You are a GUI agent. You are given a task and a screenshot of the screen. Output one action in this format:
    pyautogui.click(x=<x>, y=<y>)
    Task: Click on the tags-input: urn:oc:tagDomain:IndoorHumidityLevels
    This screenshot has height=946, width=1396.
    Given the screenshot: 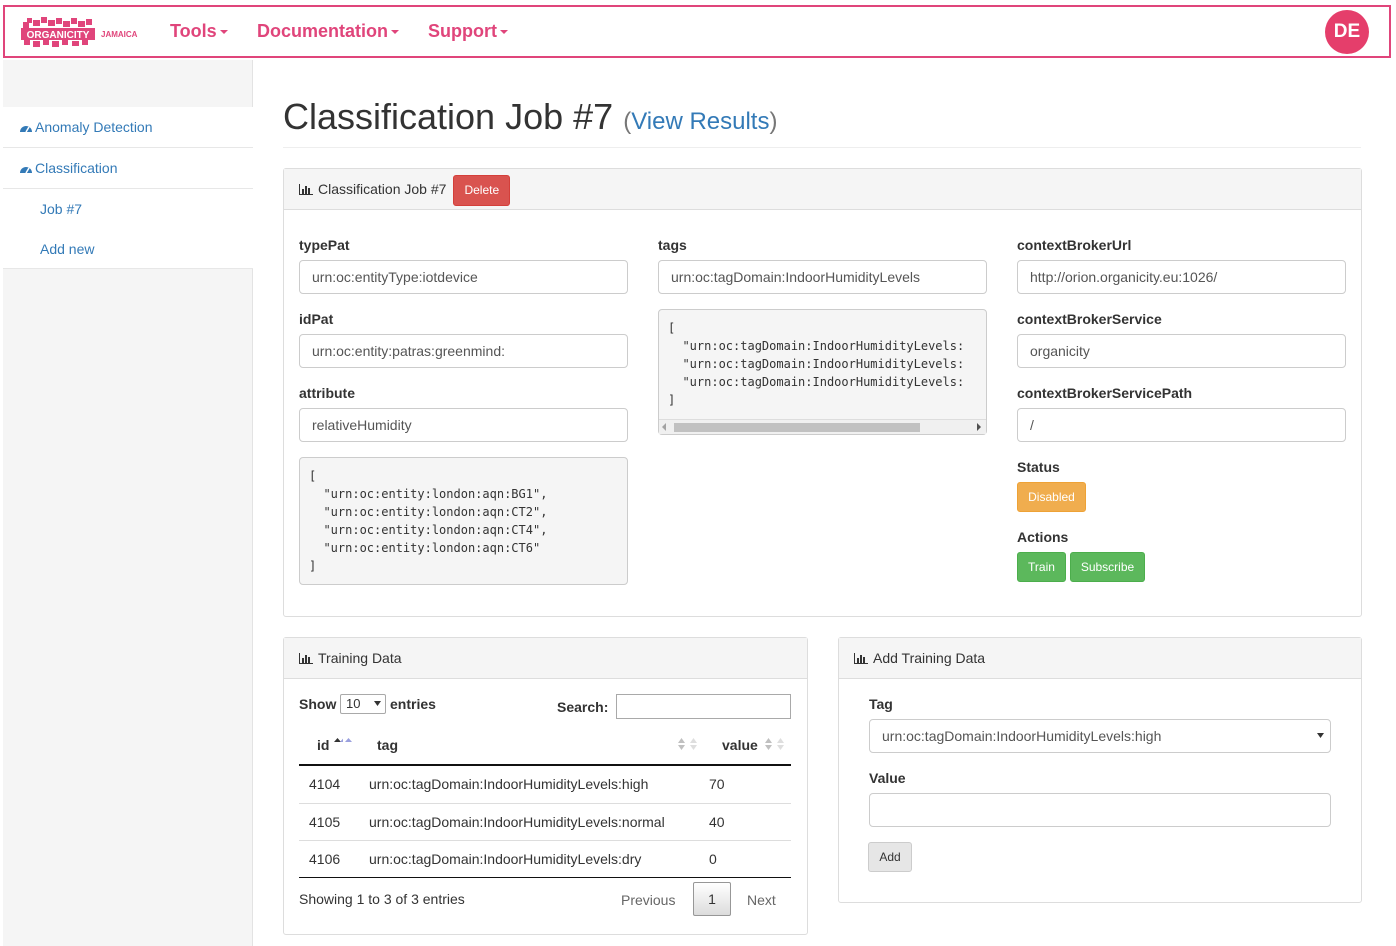 What is the action you would take?
    pyautogui.click(x=822, y=277)
    